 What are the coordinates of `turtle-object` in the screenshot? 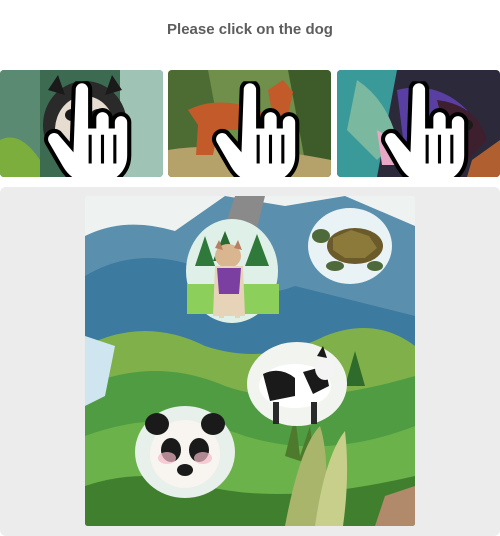 It's located at (350, 246).